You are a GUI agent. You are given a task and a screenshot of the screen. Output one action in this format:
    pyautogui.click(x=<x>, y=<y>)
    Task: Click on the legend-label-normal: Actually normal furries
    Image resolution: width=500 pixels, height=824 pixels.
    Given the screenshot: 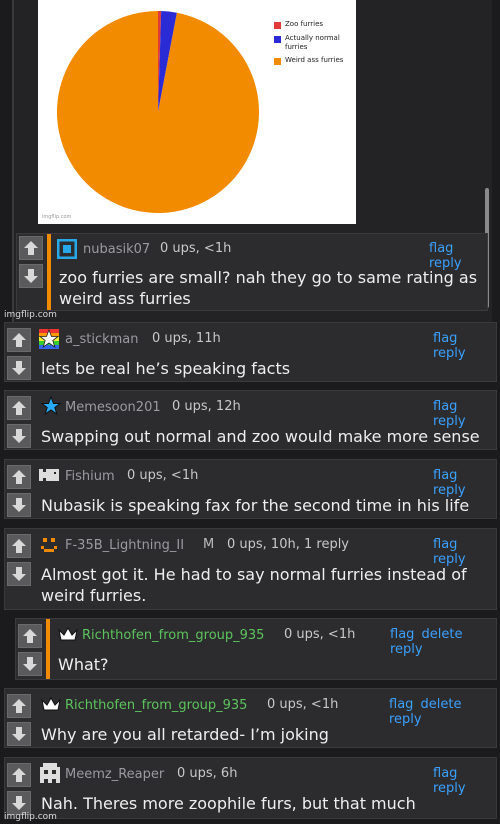 What is the action you would take?
    pyautogui.click(x=312, y=42)
    